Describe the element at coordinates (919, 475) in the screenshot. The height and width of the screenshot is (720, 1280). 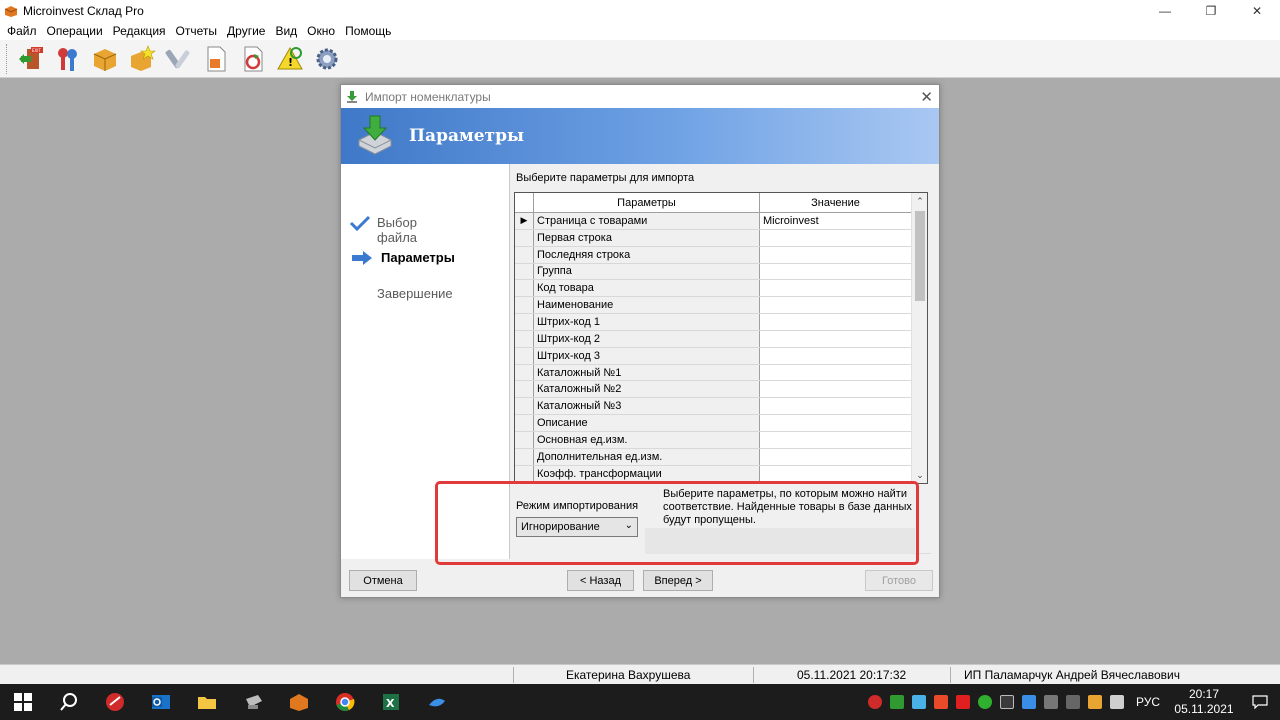
I see `scroll-down-icon: ⌄` at that location.